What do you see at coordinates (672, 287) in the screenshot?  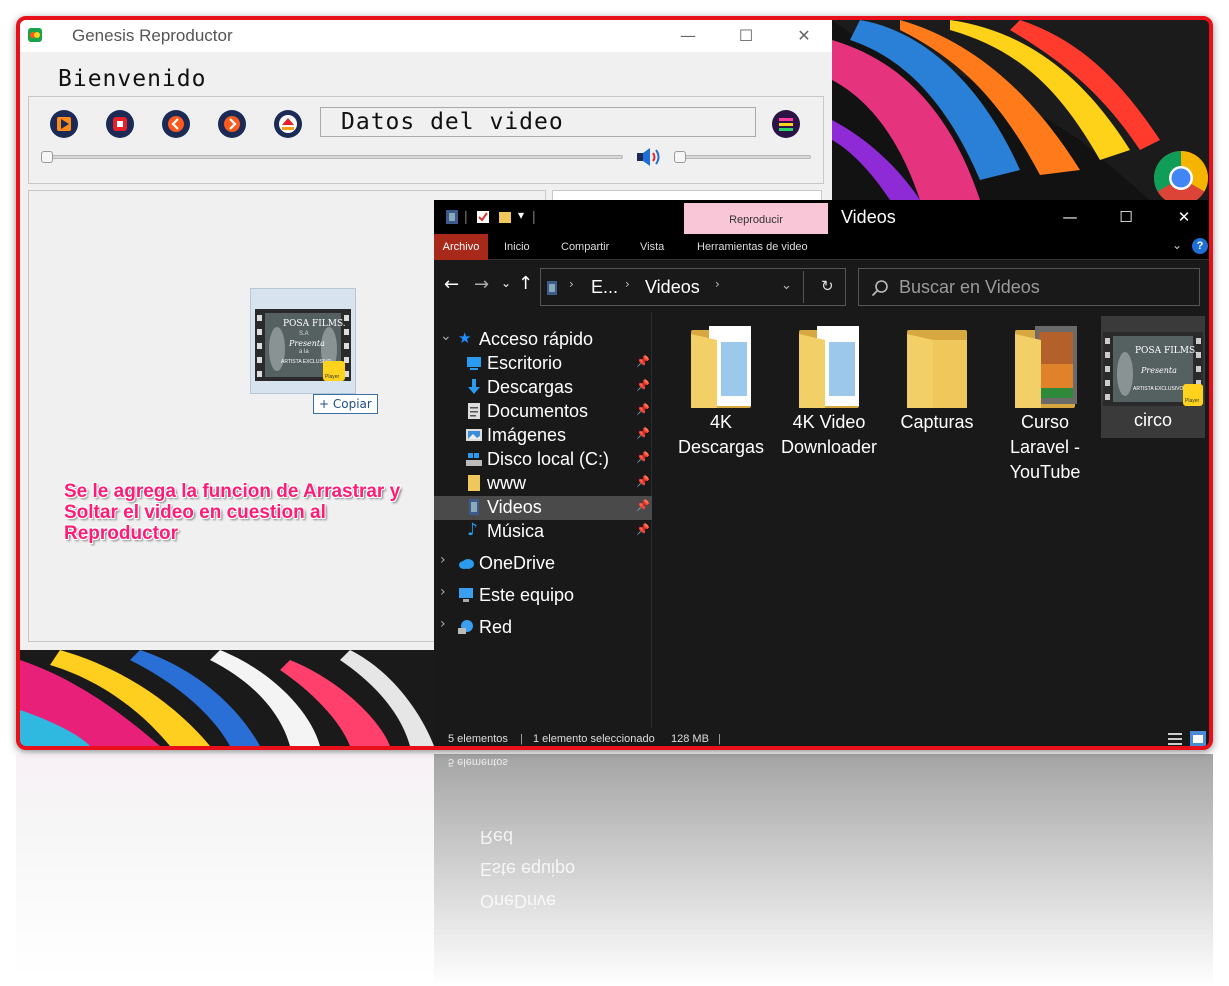 I see `breadcrumb-current: Videos` at bounding box center [672, 287].